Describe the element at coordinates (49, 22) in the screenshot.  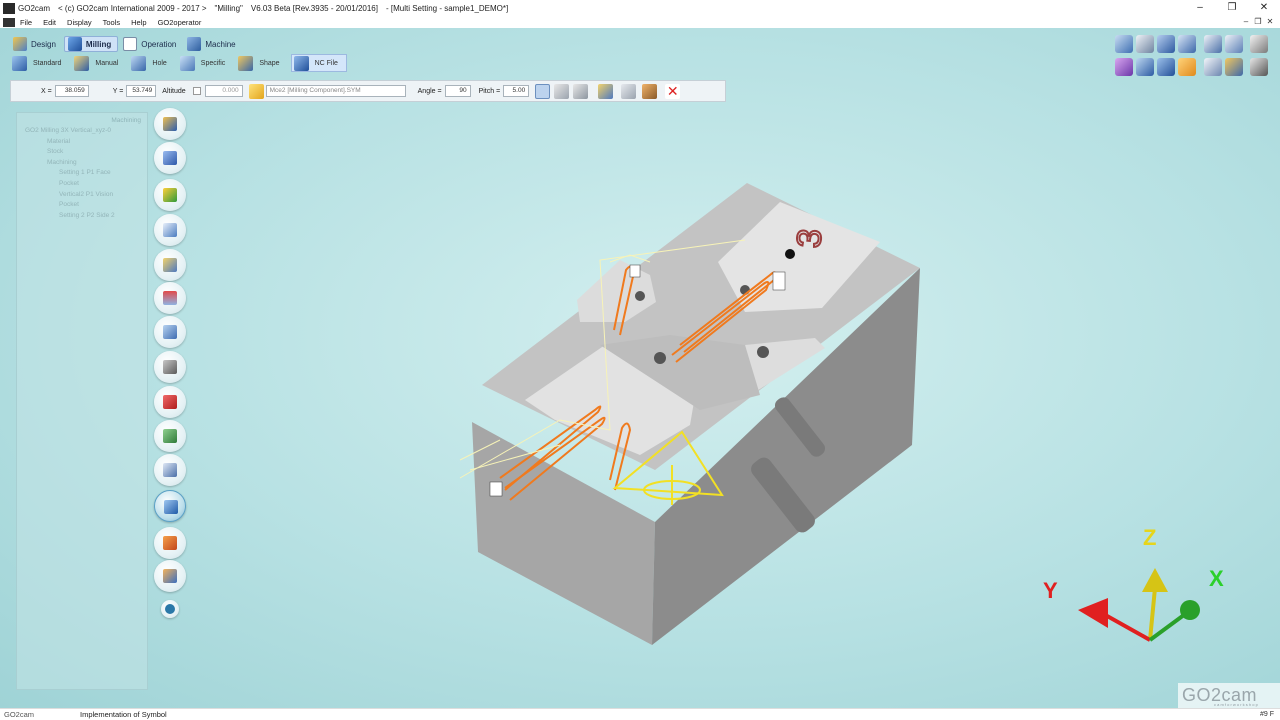
I see `menu-edit: Edit` at that location.